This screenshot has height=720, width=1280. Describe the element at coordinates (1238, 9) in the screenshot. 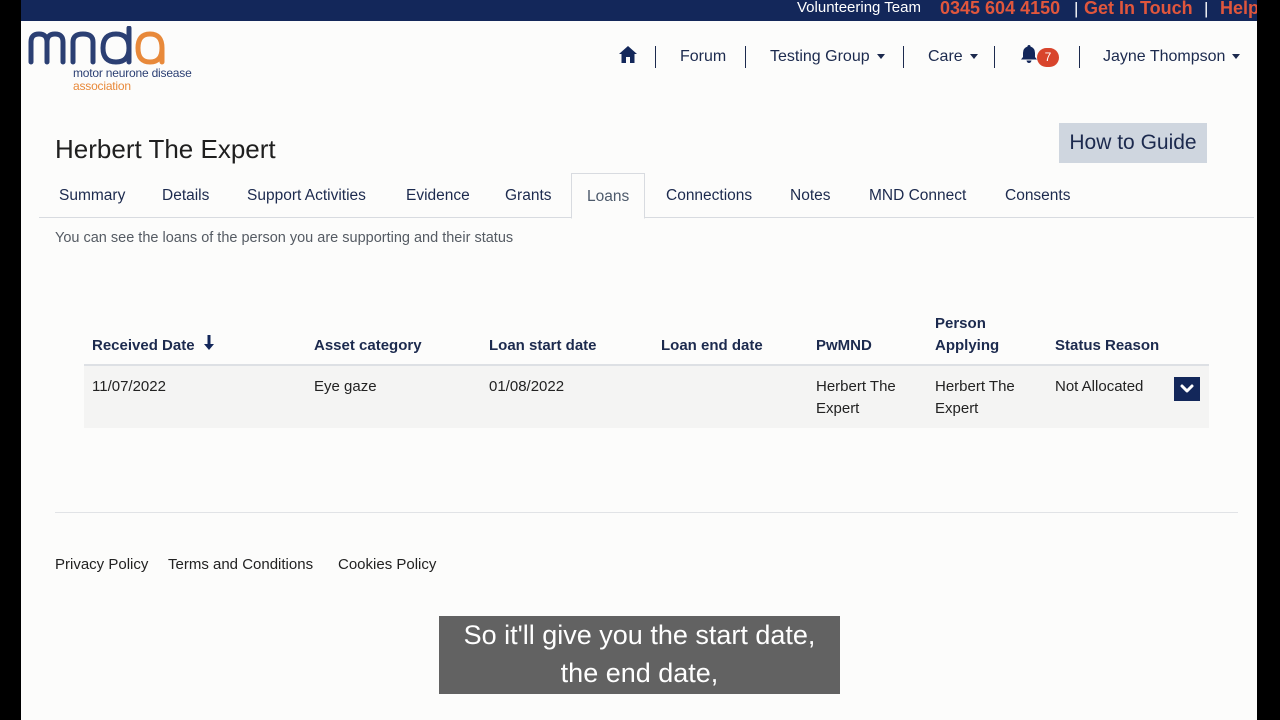

I see `help-link: Help` at that location.